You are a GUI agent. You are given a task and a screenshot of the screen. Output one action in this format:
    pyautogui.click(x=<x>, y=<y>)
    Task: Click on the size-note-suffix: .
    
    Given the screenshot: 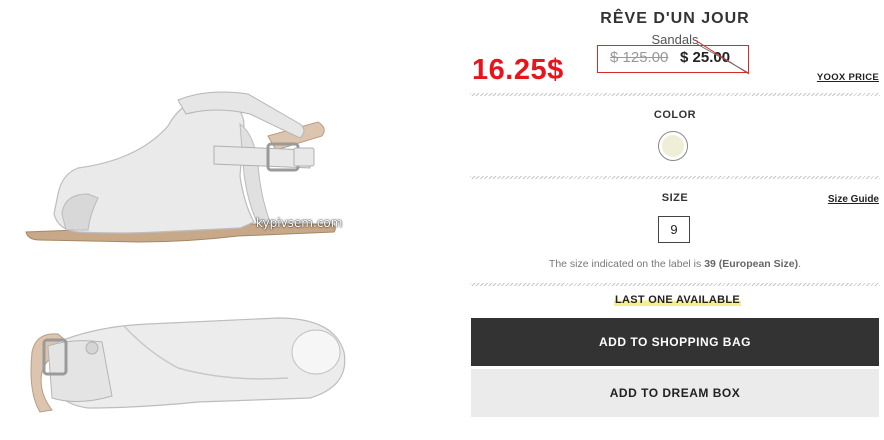 What is the action you would take?
    pyautogui.click(x=800, y=264)
    